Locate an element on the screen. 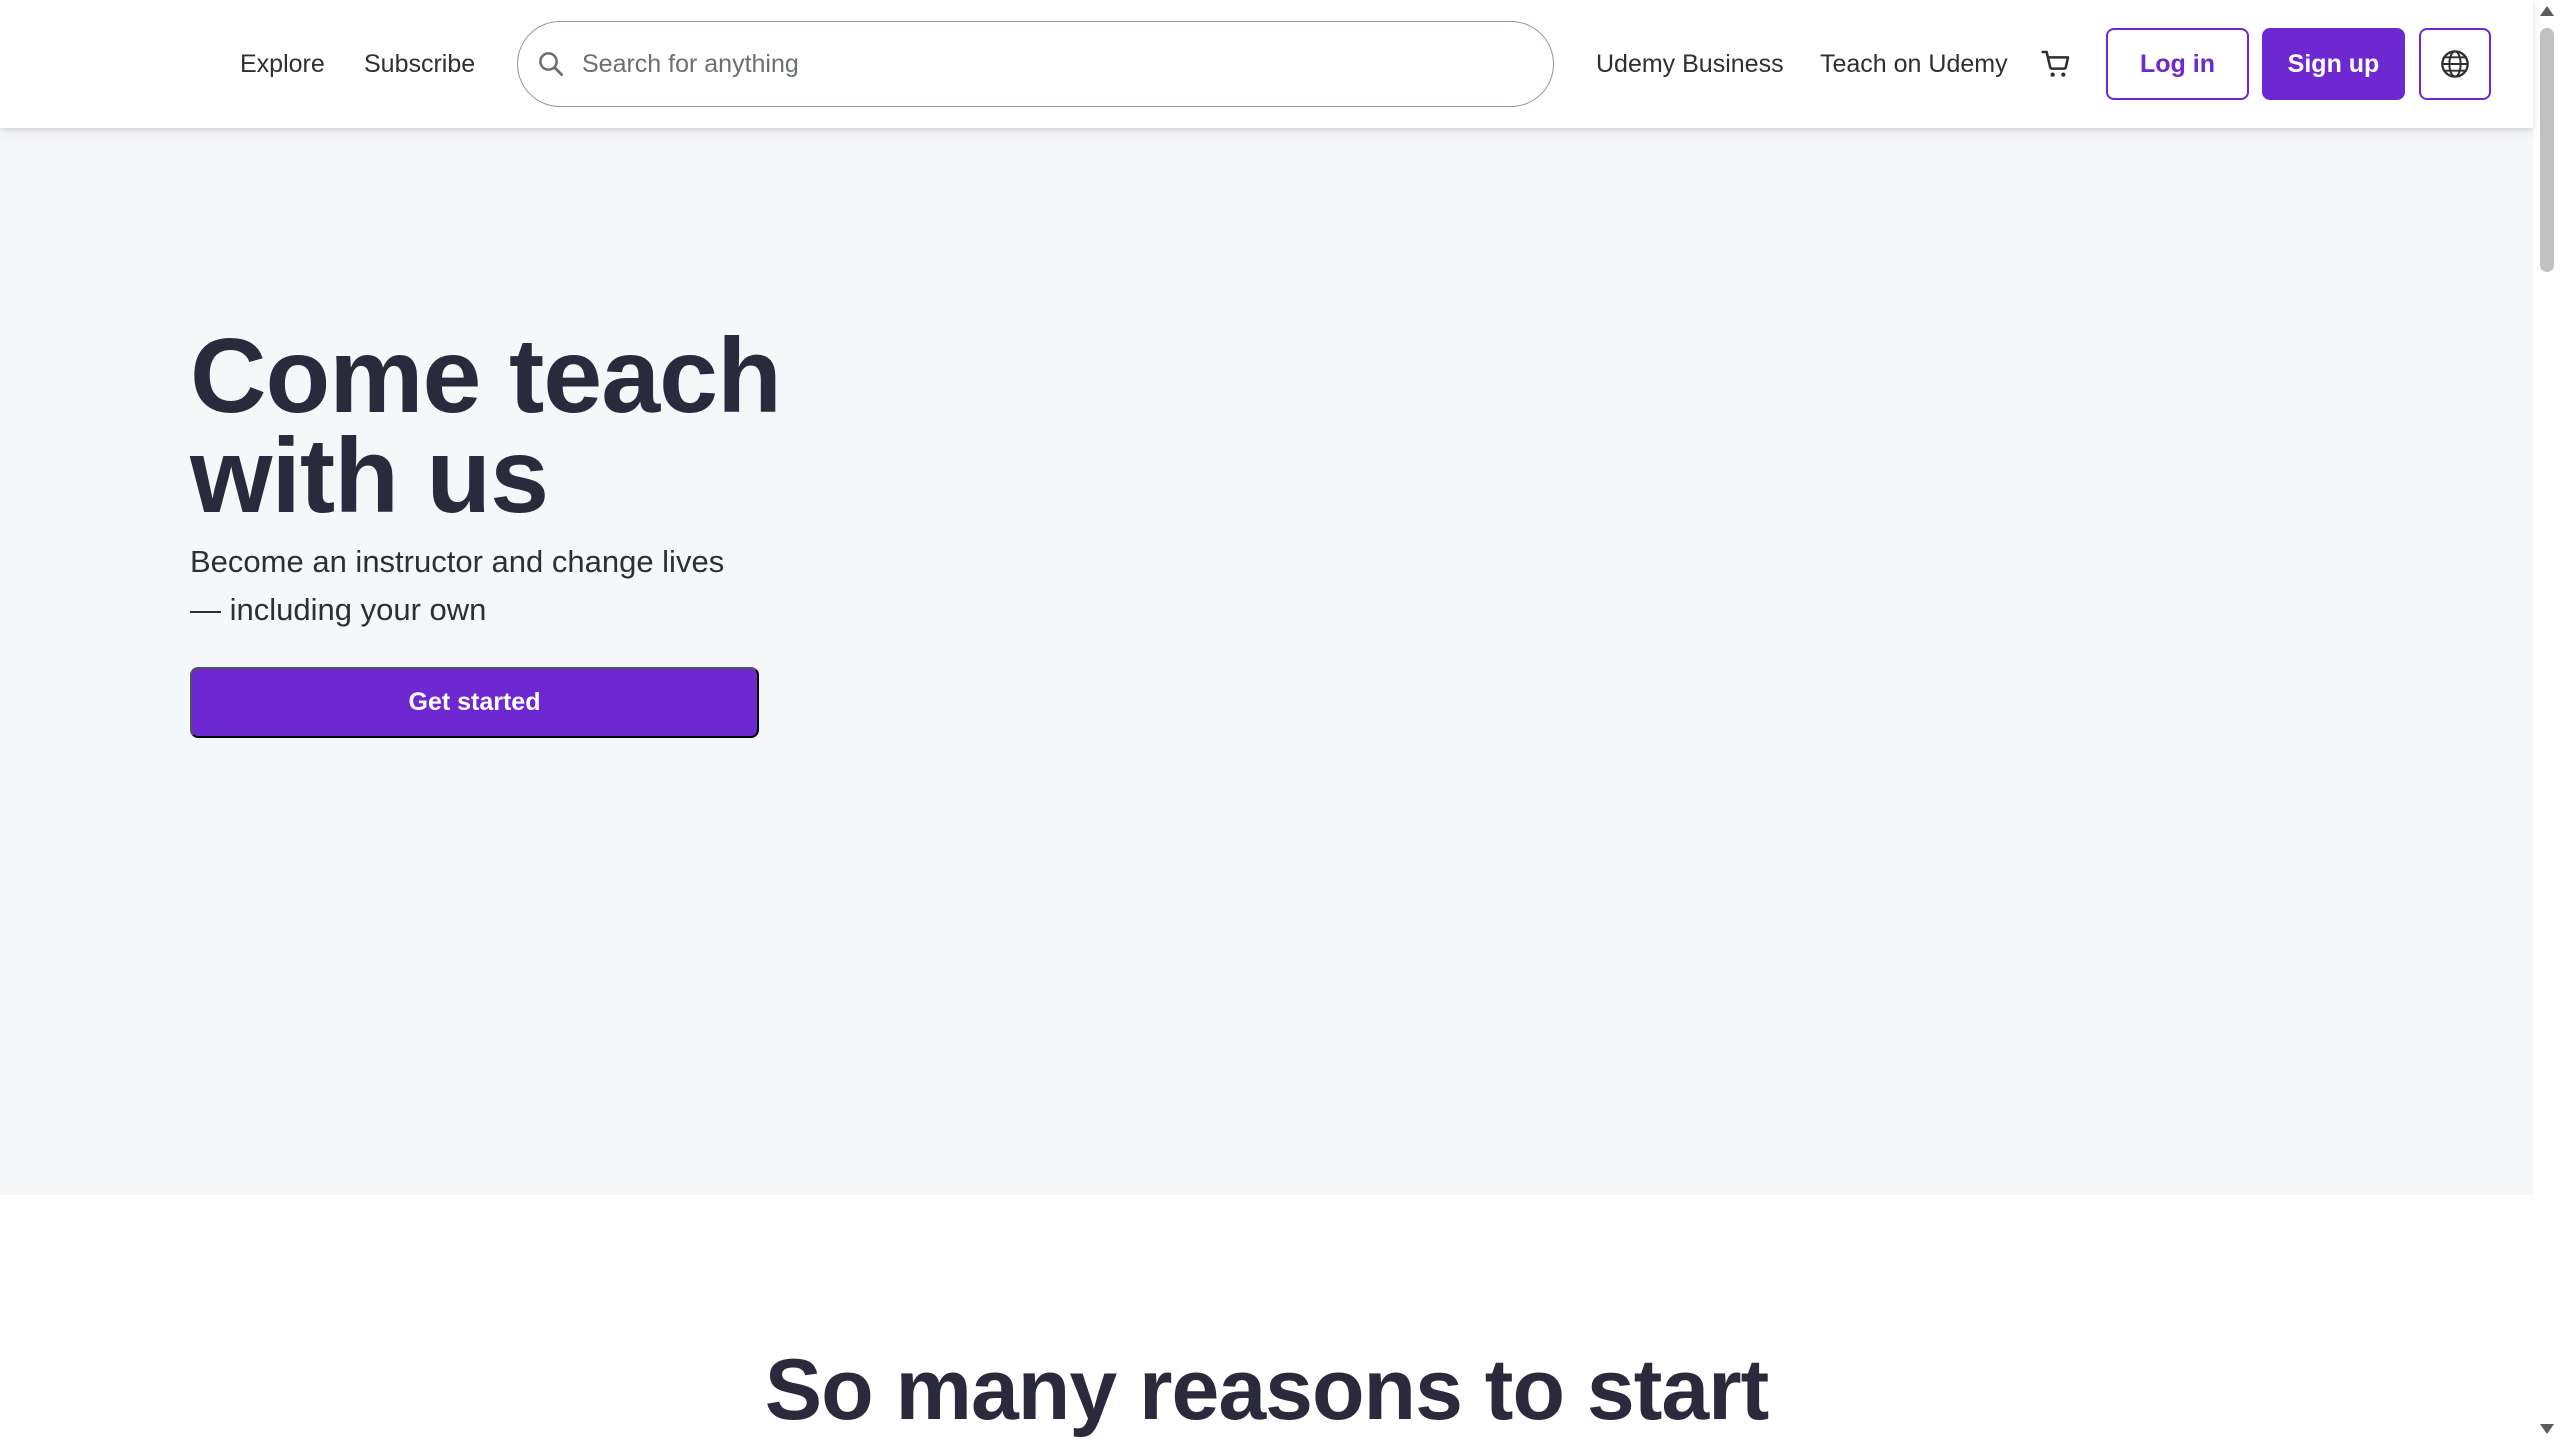  language-button is located at coordinates (2455, 64).